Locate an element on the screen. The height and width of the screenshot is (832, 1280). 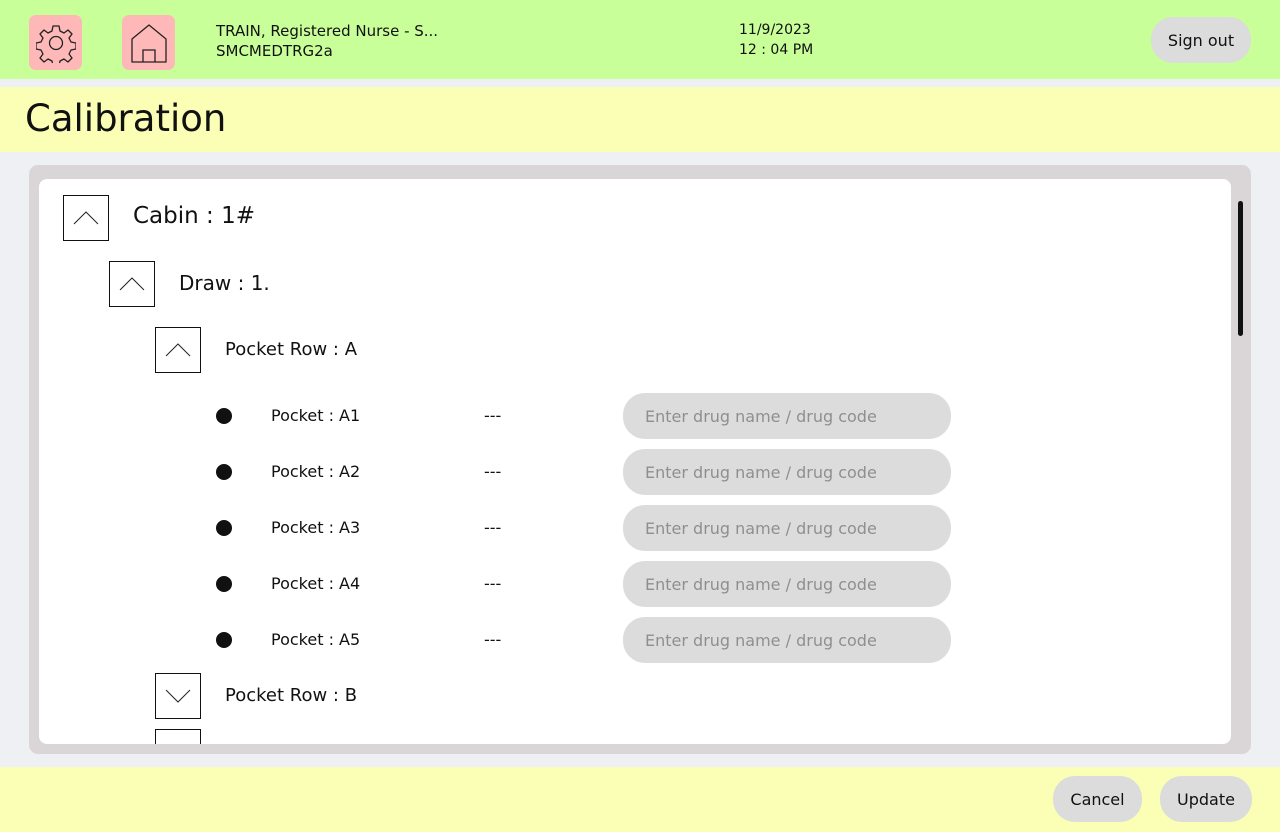
home-icon is located at coordinates (148, 43).